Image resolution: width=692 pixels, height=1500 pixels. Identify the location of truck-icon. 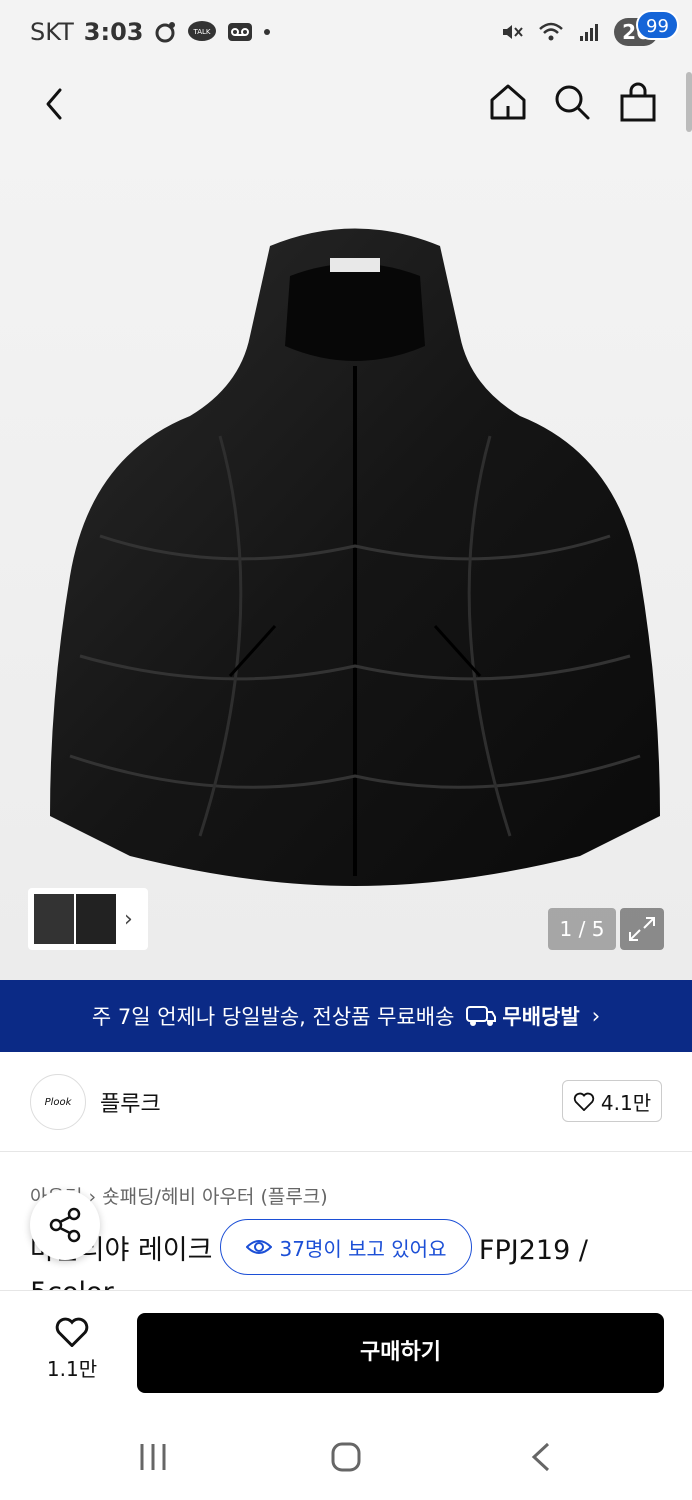
(481, 1016).